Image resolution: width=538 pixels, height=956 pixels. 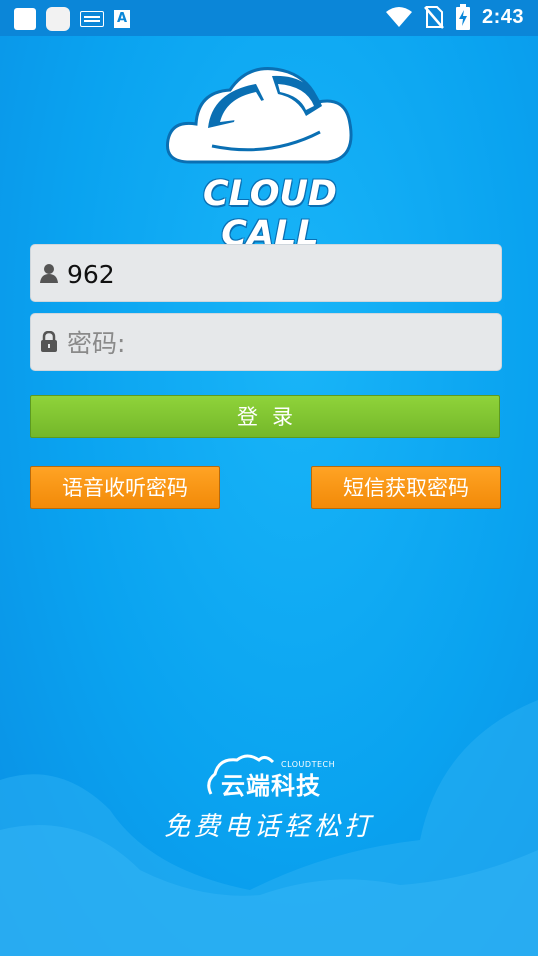 What do you see at coordinates (25, 19) in the screenshot?
I see `square-icon` at bounding box center [25, 19].